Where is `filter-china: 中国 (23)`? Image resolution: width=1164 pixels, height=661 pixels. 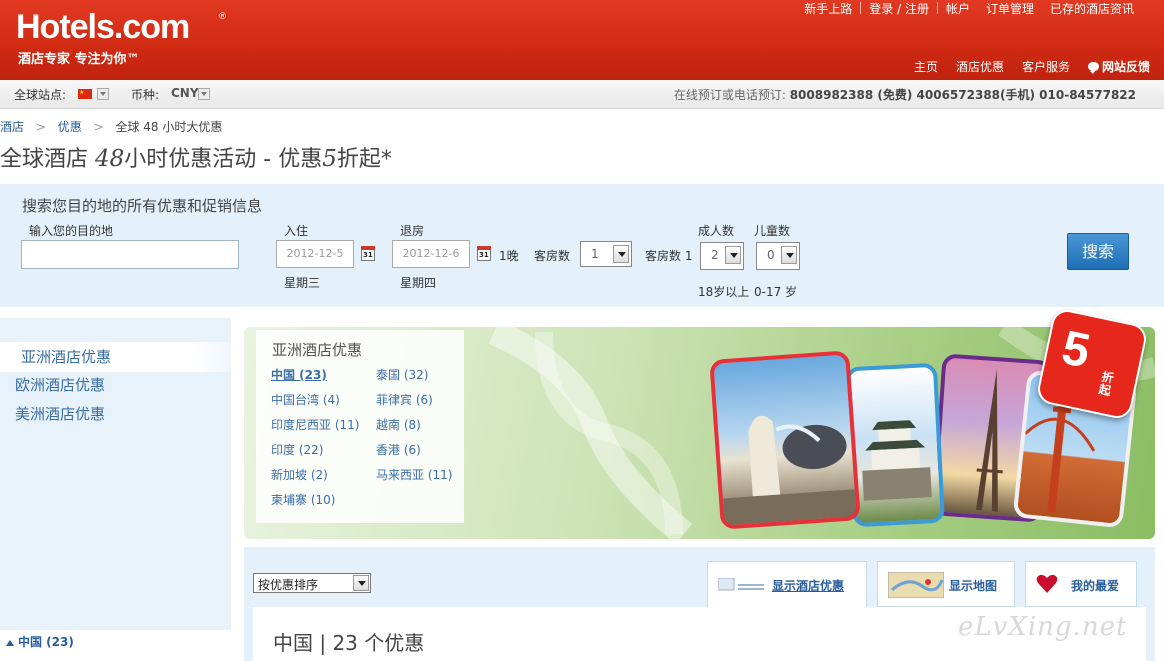
filter-china: 中国 (23) is located at coordinates (40, 641).